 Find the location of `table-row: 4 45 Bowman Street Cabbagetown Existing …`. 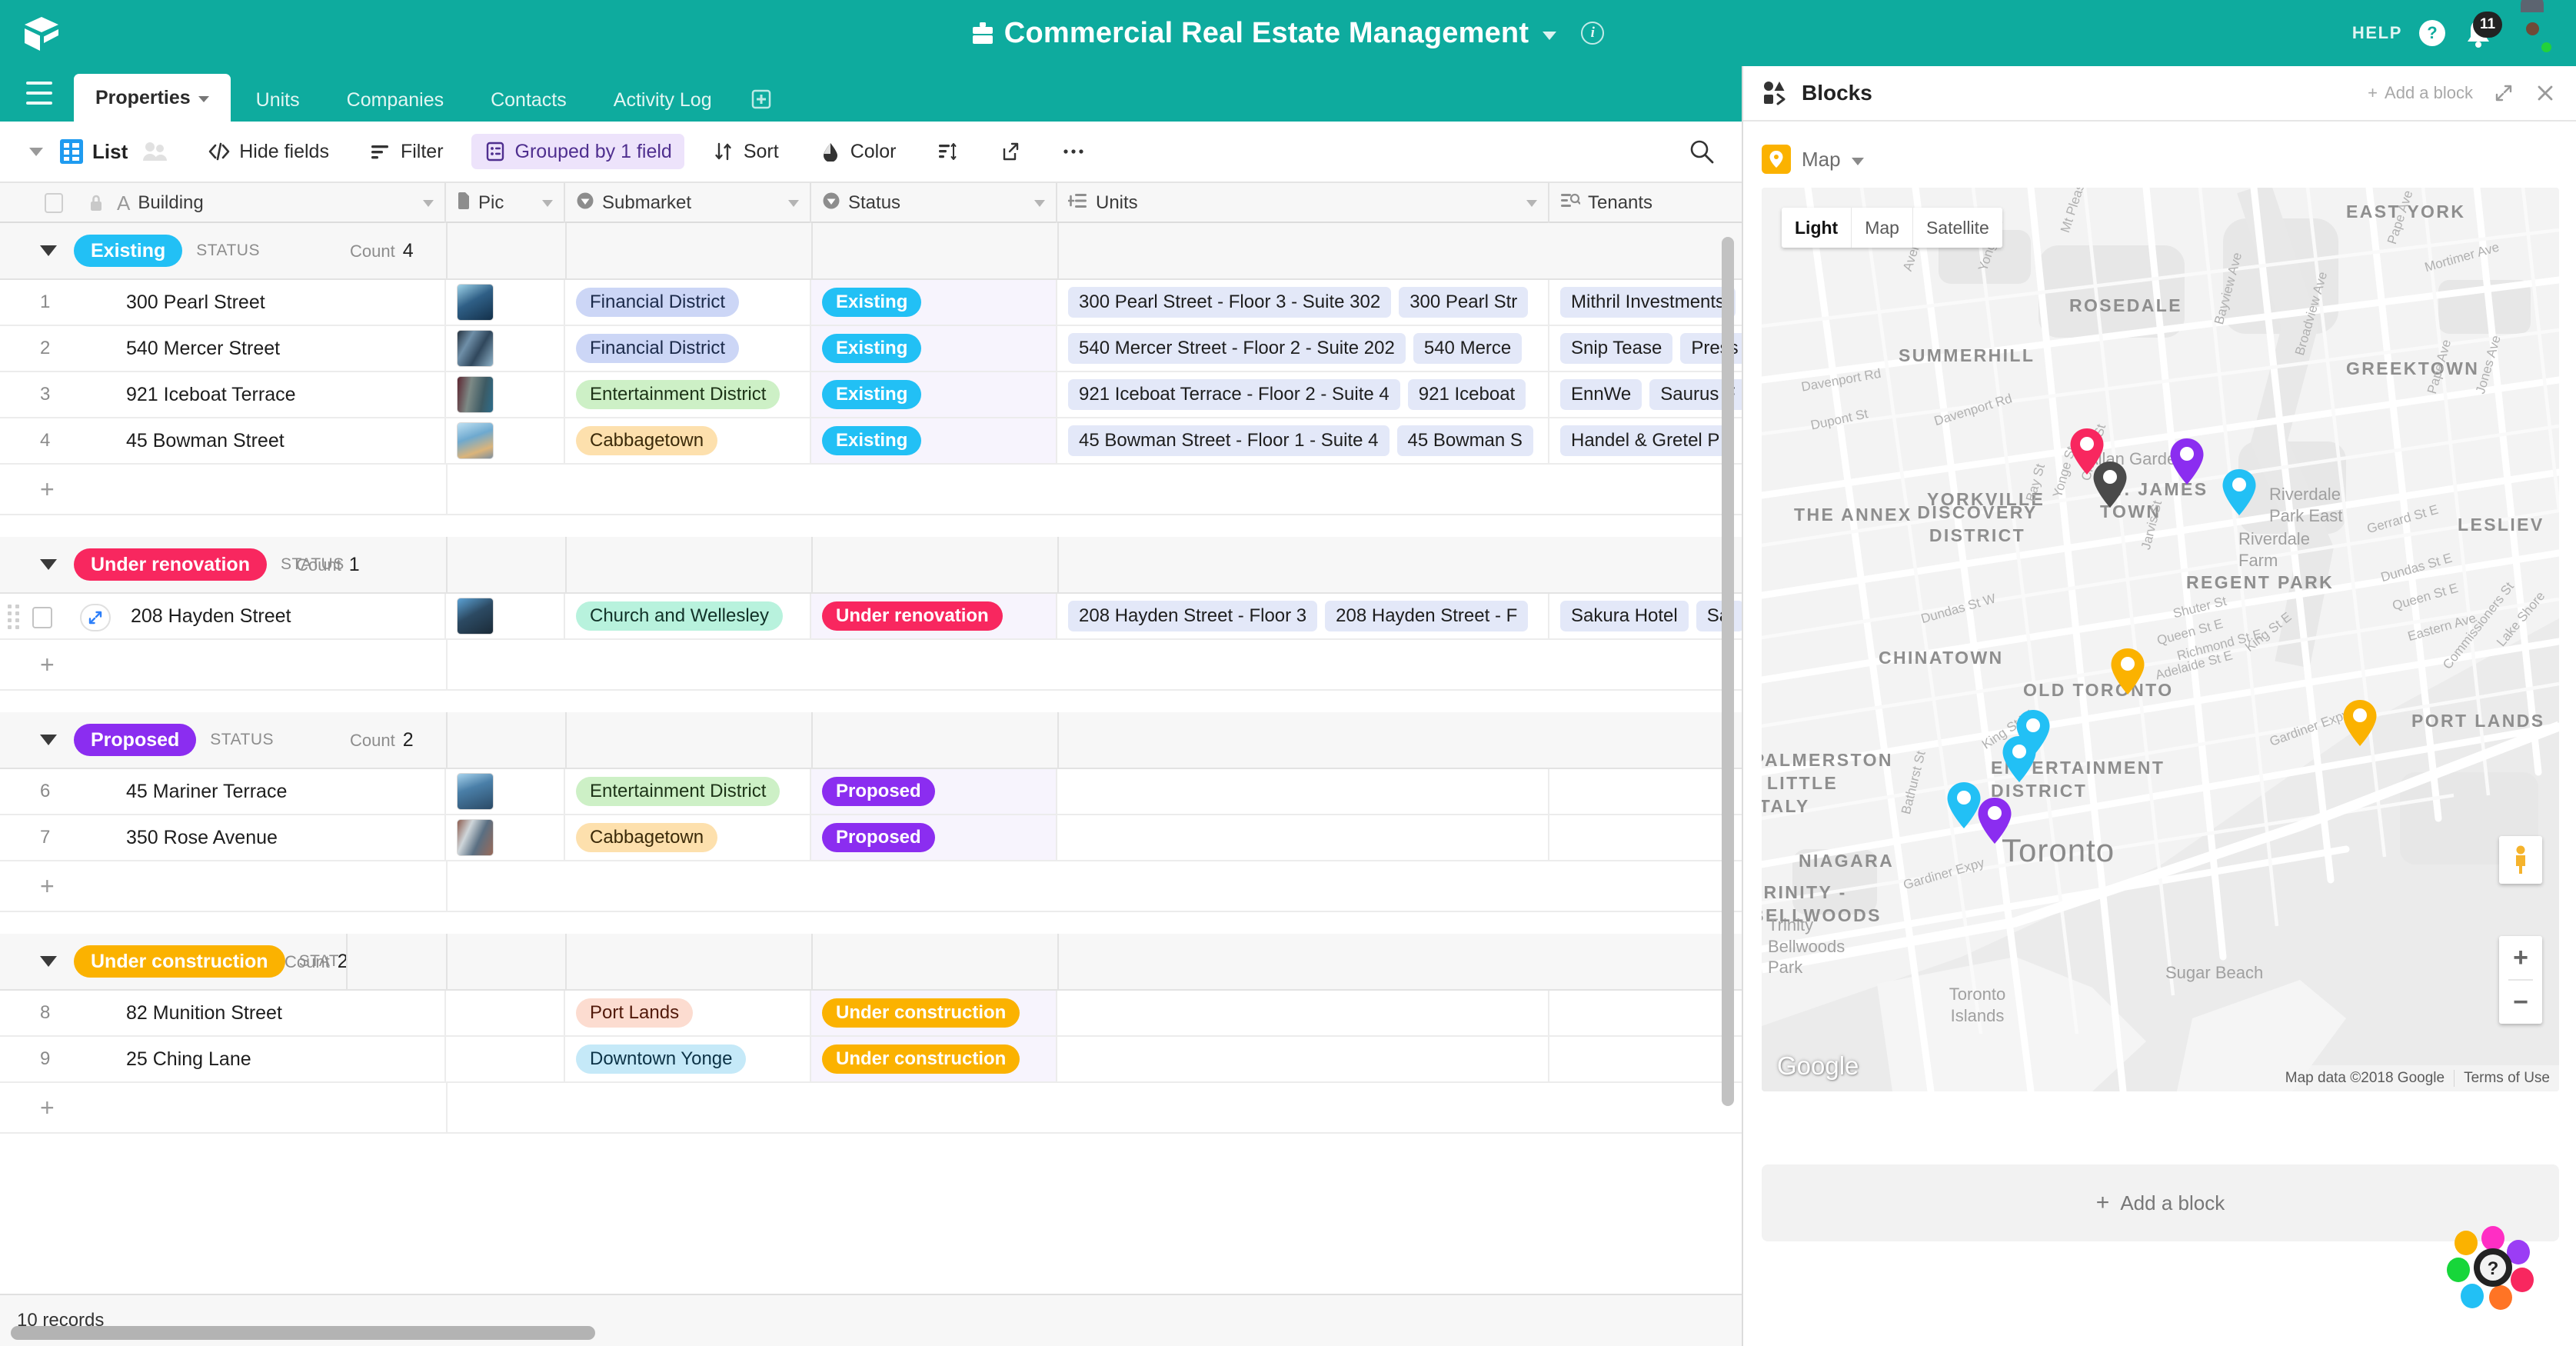

table-row: 4 45 Bowman Street Cabbagetown Existing … is located at coordinates (871, 441).